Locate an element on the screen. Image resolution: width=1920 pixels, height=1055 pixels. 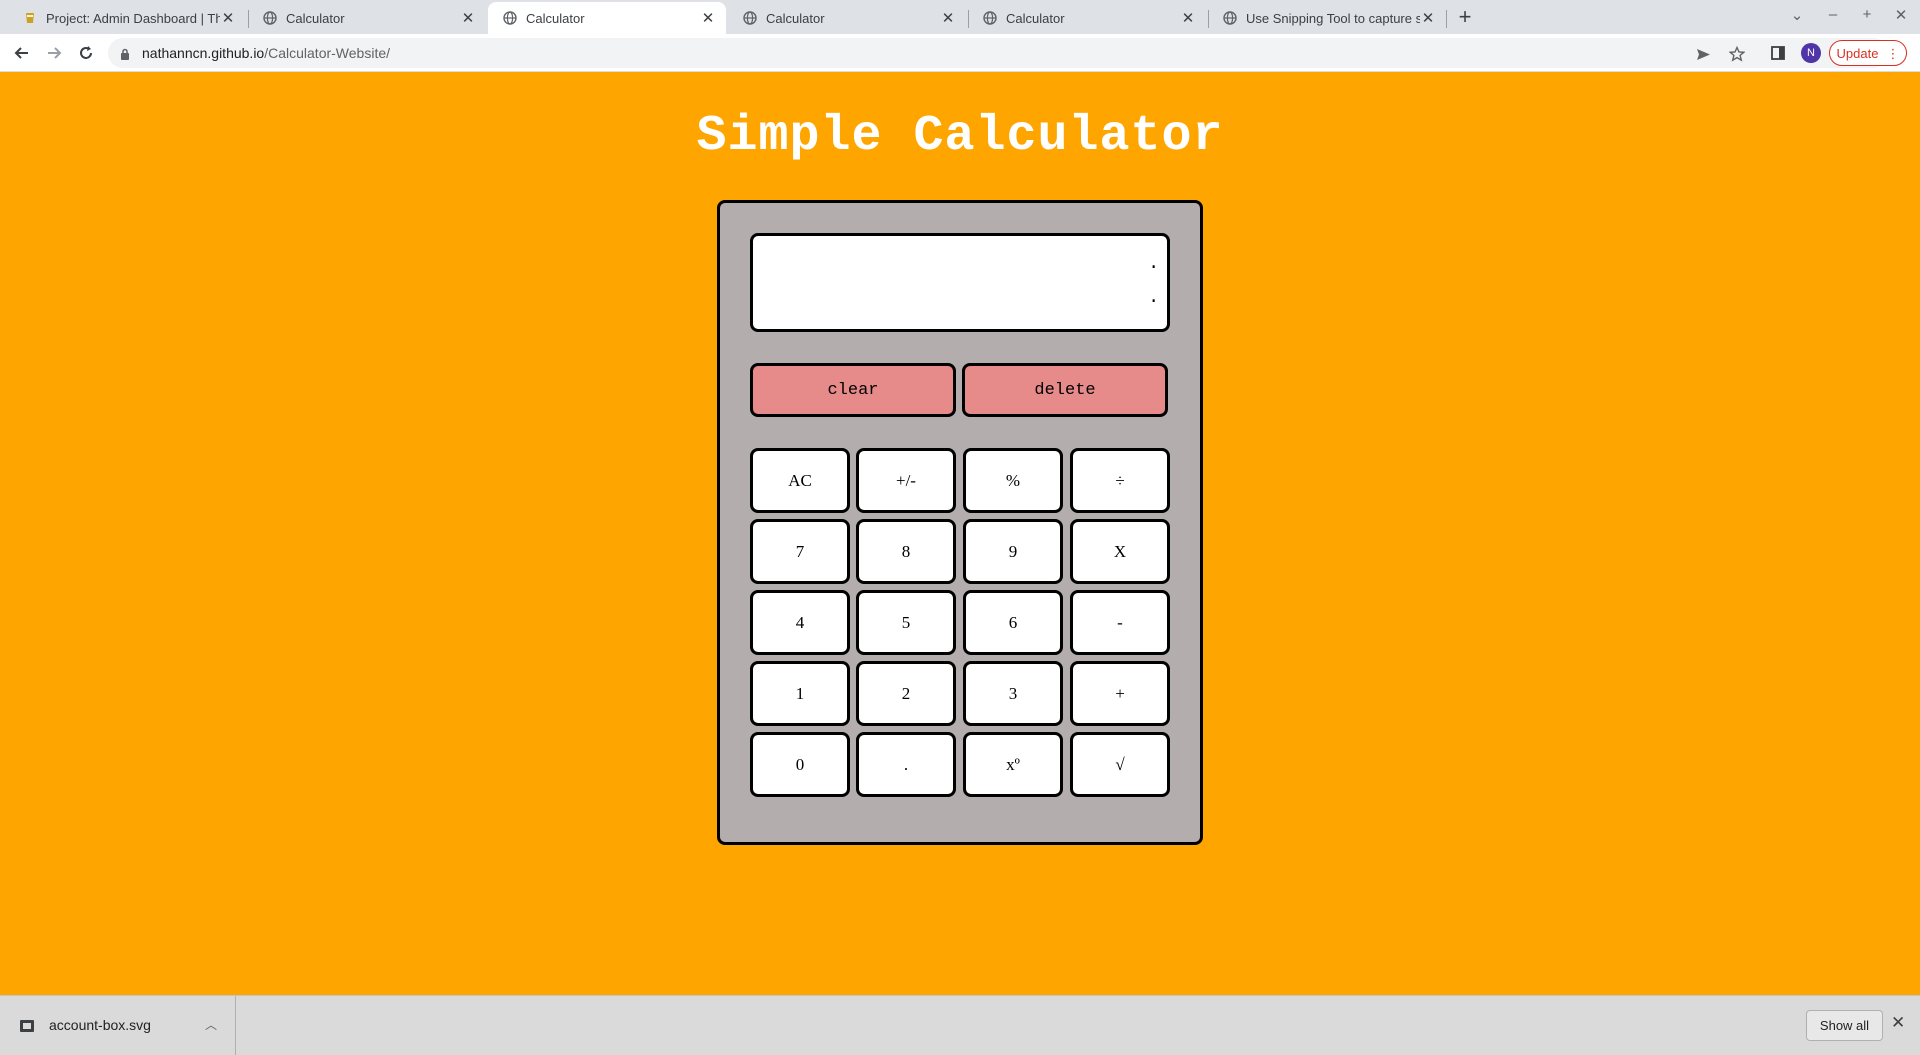
key-subtract: - is located at coordinates (1120, 622).